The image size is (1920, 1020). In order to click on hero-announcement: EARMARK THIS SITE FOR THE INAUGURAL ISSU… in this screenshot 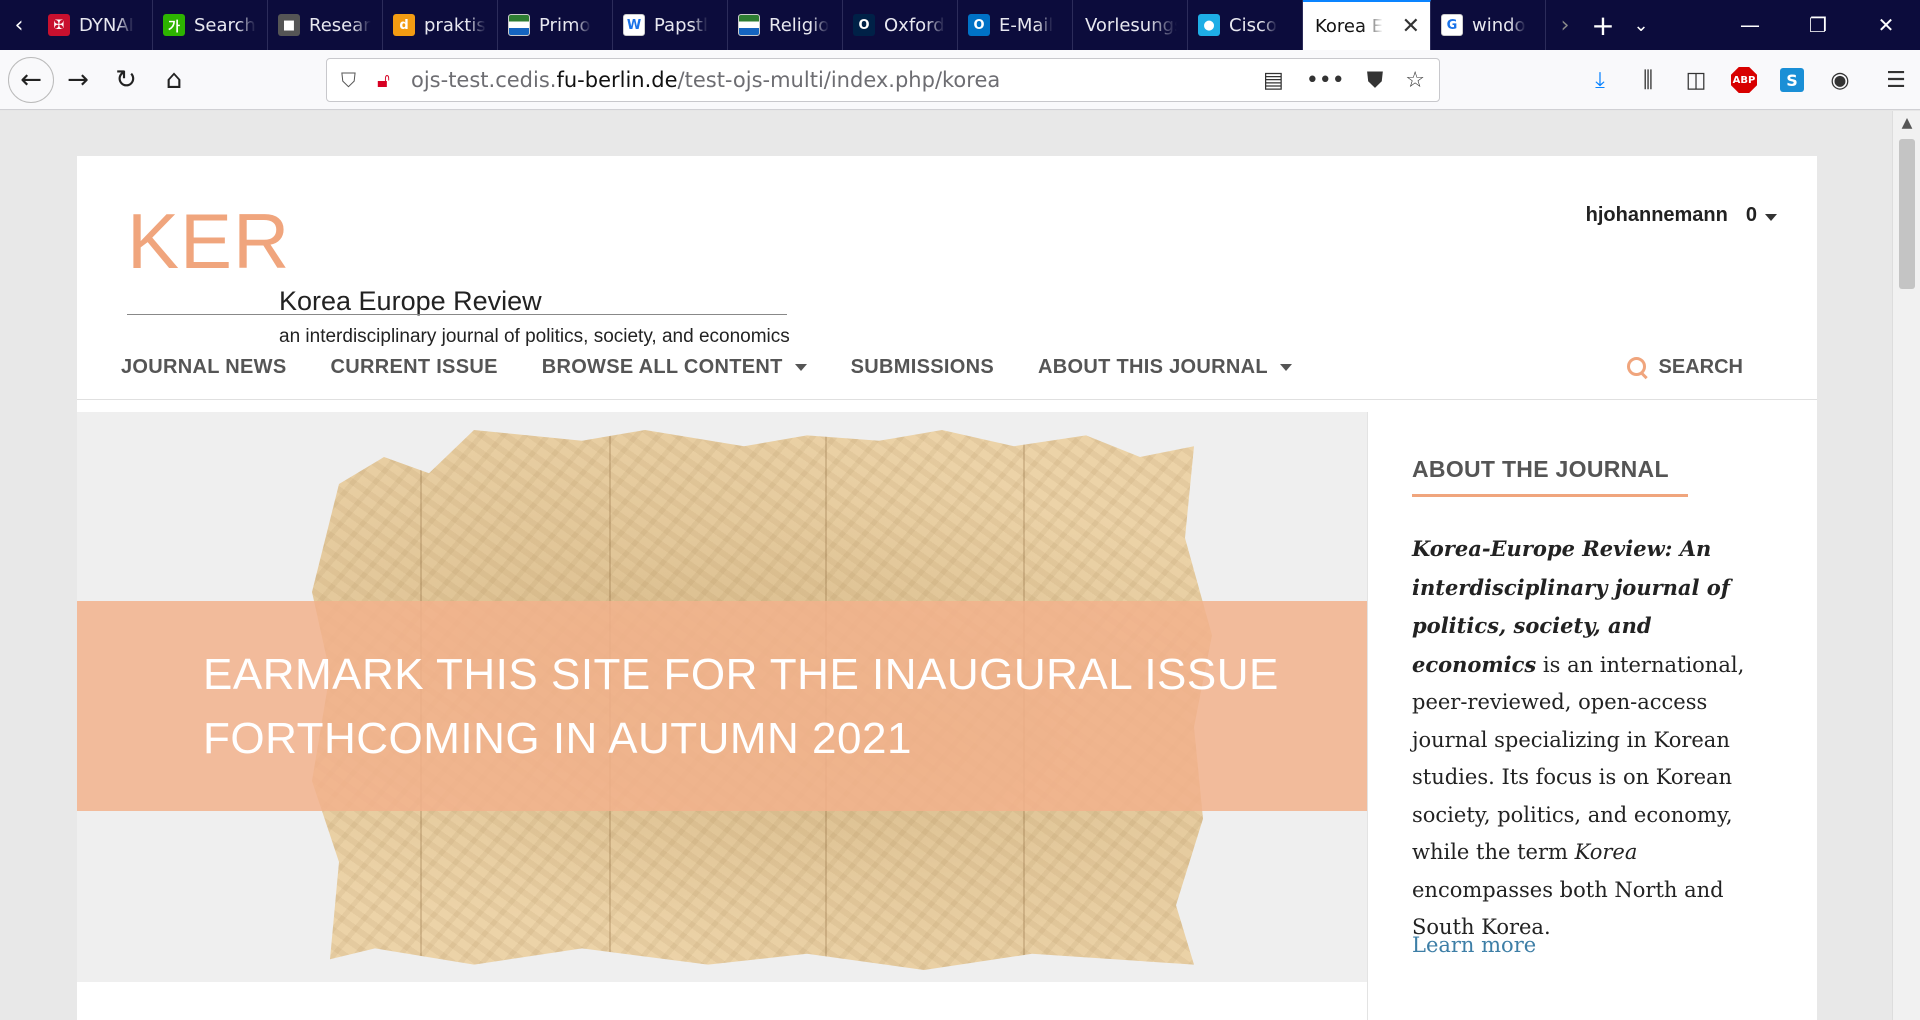, I will do `click(741, 706)`.